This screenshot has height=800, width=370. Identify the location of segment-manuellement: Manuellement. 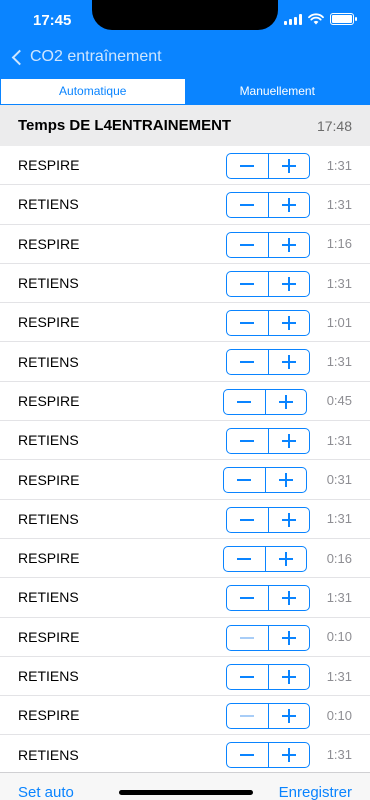
(277, 91).